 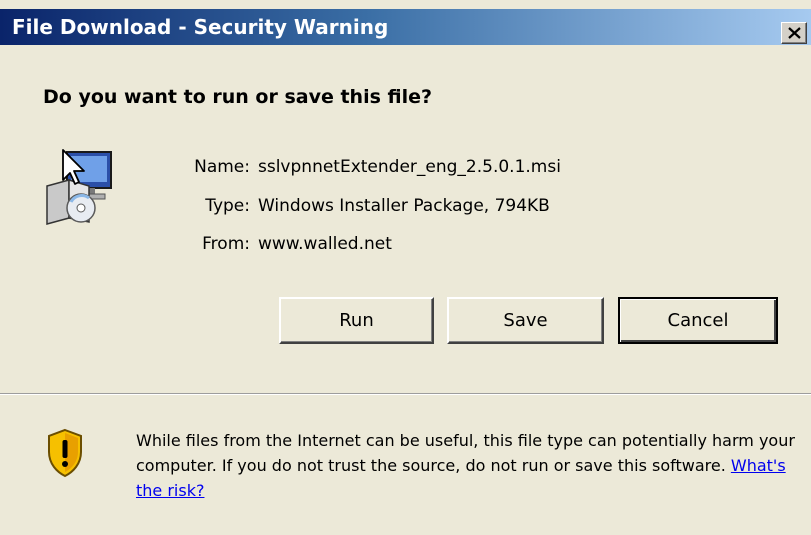 I want to click on file-name-value: sslvpnnetExtender_eng_2.5.0.1.msi, so click(x=409, y=167).